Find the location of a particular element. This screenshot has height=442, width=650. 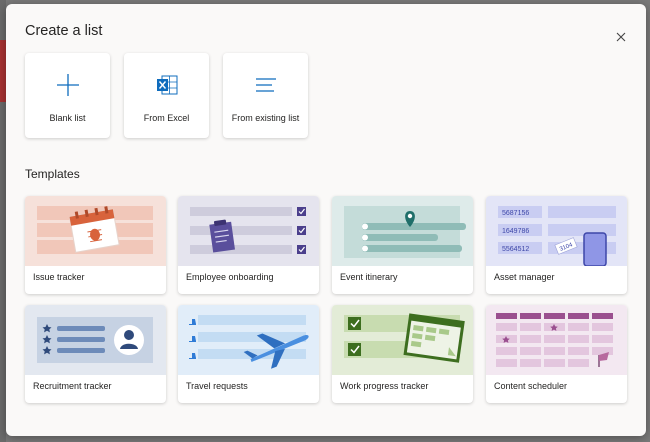

board-checklist-icon is located at coordinates (402, 340).